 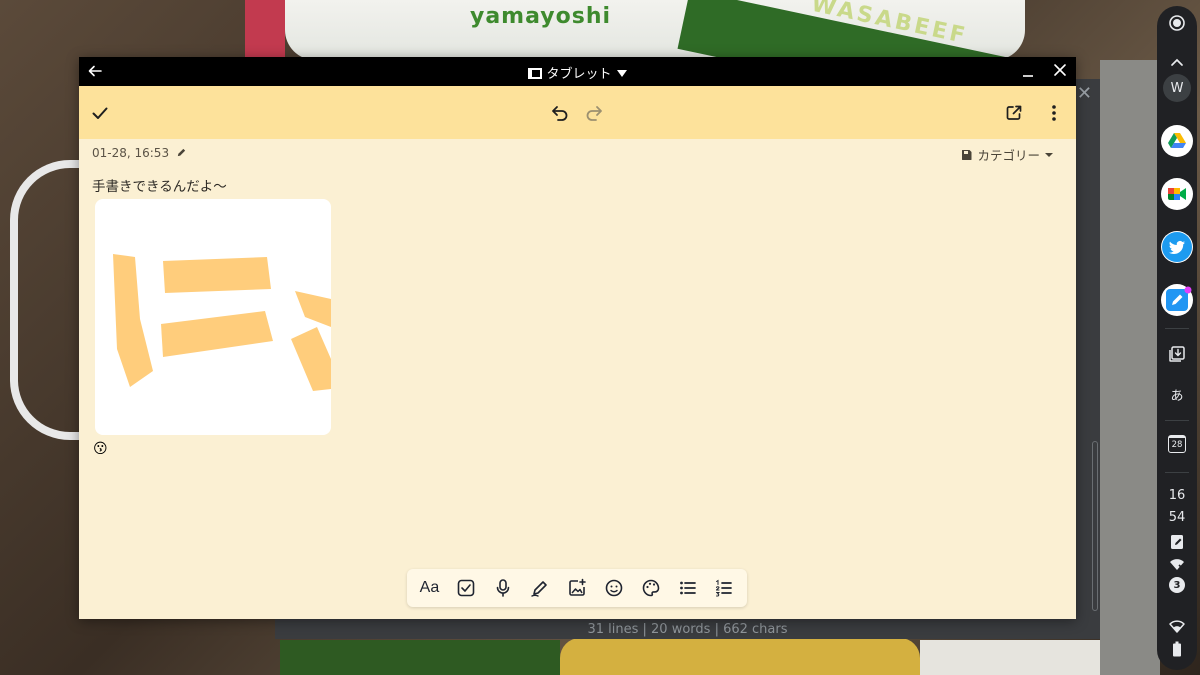 I want to click on share-icon, so click(x=1014, y=112).